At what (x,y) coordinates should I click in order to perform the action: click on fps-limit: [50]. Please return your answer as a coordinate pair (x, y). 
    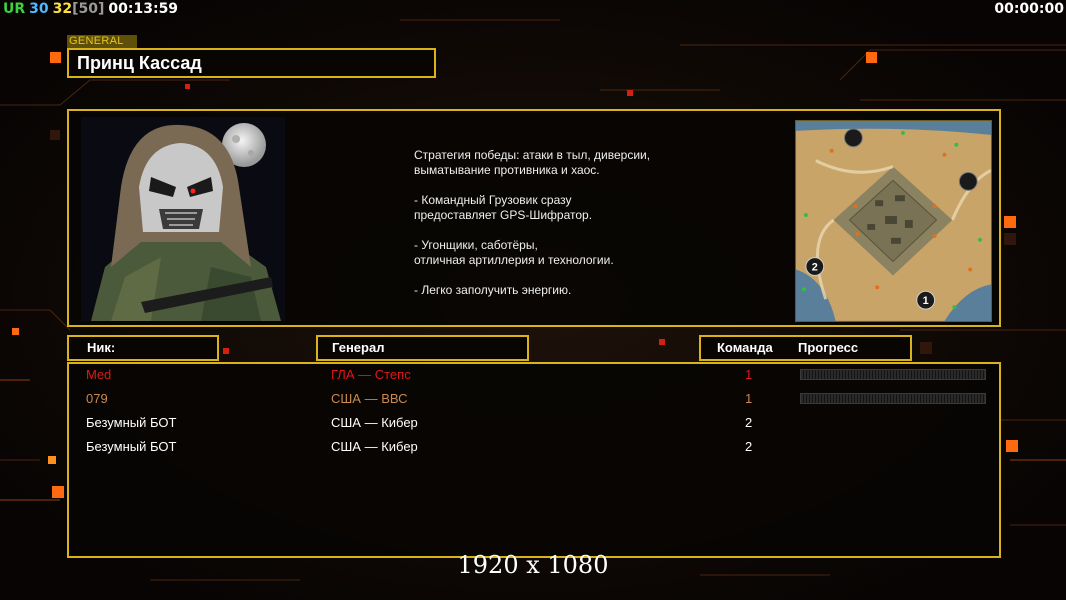
    Looking at the image, I should click on (88, 9).